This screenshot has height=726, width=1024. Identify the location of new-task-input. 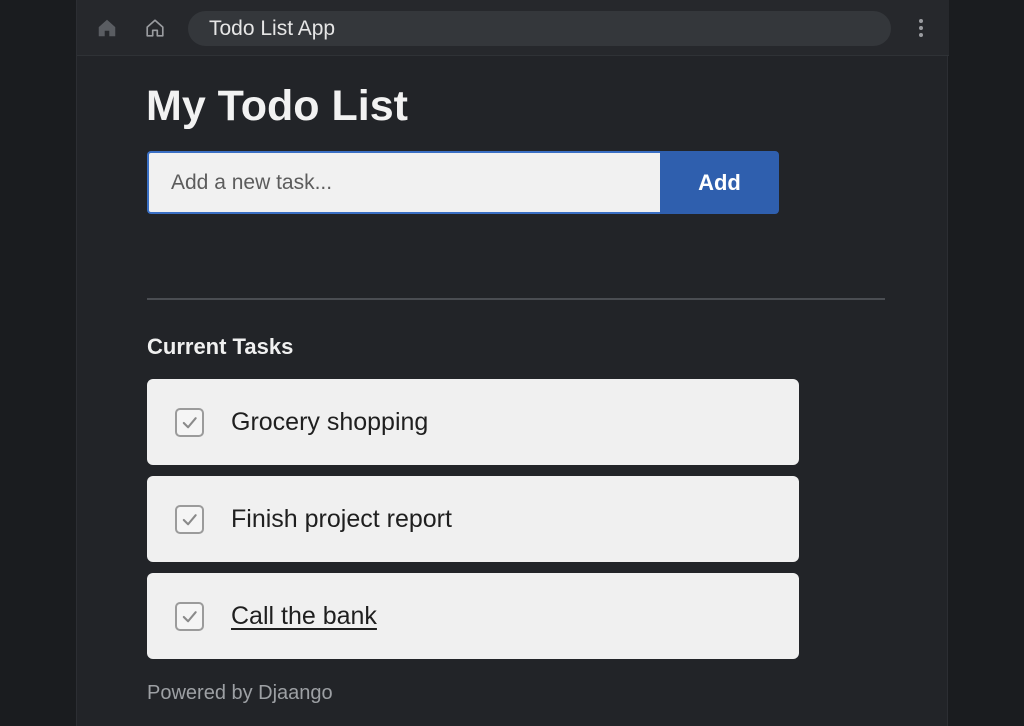
(403, 182).